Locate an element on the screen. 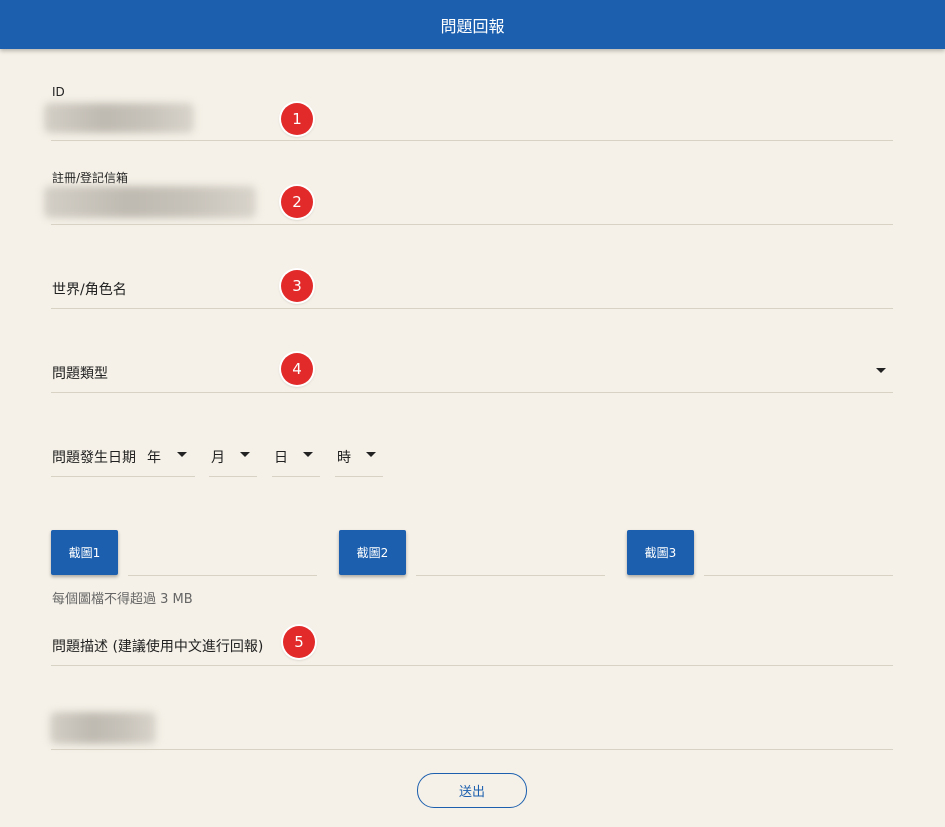  annotation-badge-1: 1 is located at coordinates (297, 119).